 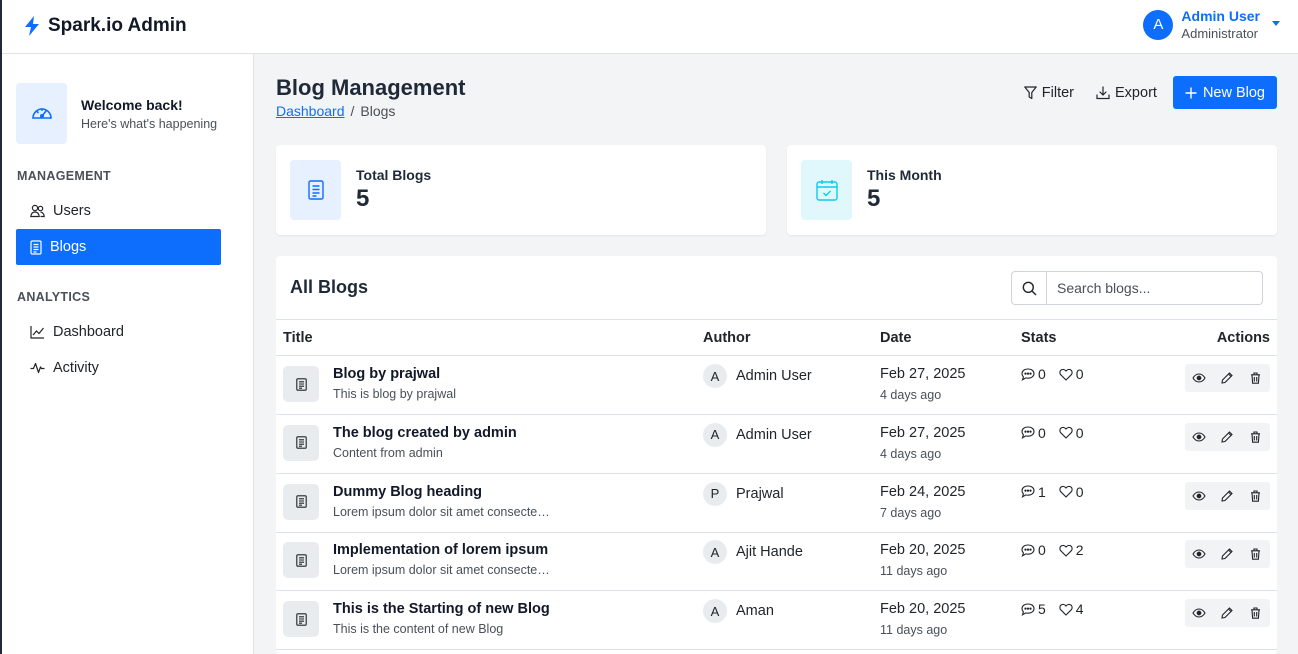 I want to click on filter-label: Filter, so click(x=1058, y=92).